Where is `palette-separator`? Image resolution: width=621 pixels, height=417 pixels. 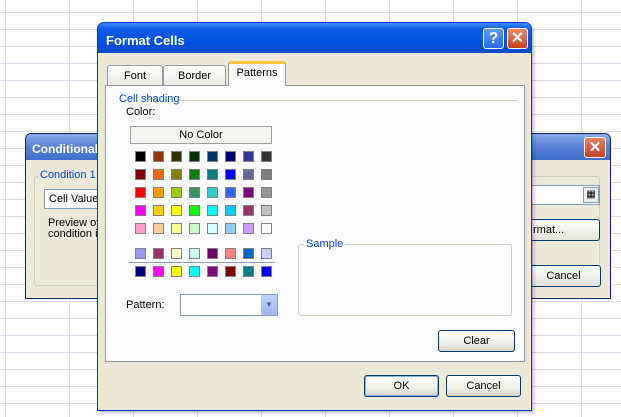 palette-separator is located at coordinates (202, 263).